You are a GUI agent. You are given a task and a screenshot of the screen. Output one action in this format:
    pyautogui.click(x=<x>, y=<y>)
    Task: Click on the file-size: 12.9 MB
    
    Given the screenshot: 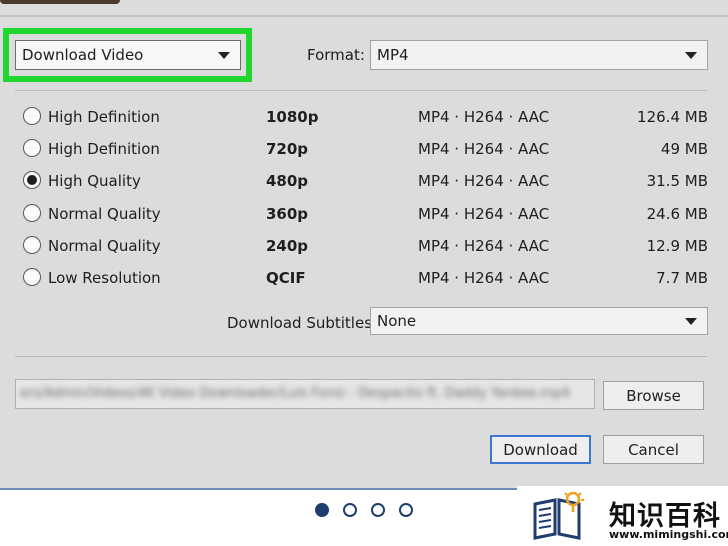 What is the action you would take?
    pyautogui.click(x=677, y=245)
    